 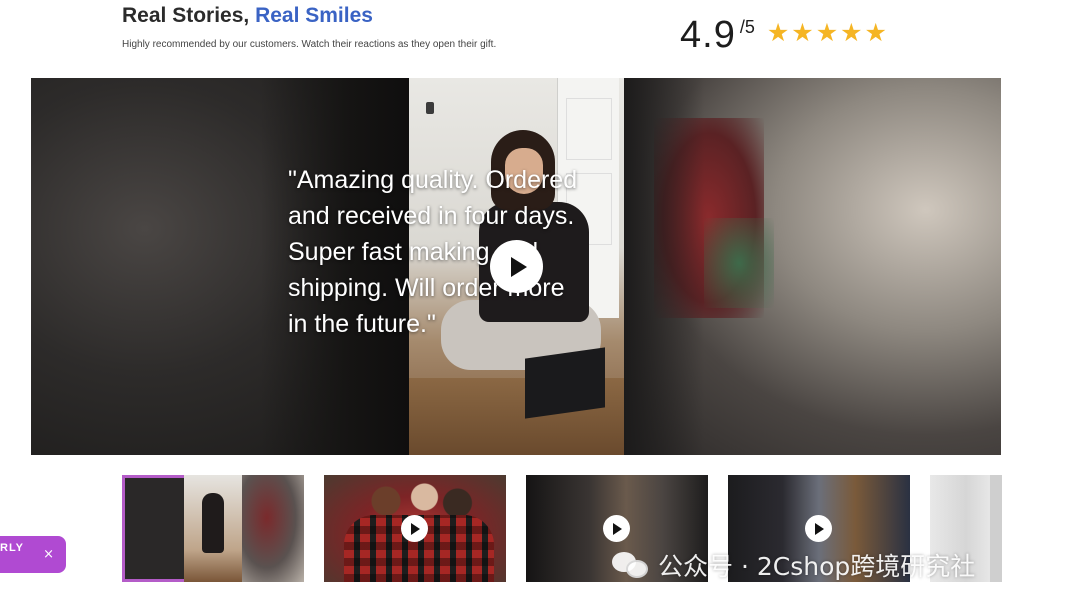 I want to click on rating-summary: 4.9 /5 ★ ★ ★ ★ ★, so click(x=784, y=35).